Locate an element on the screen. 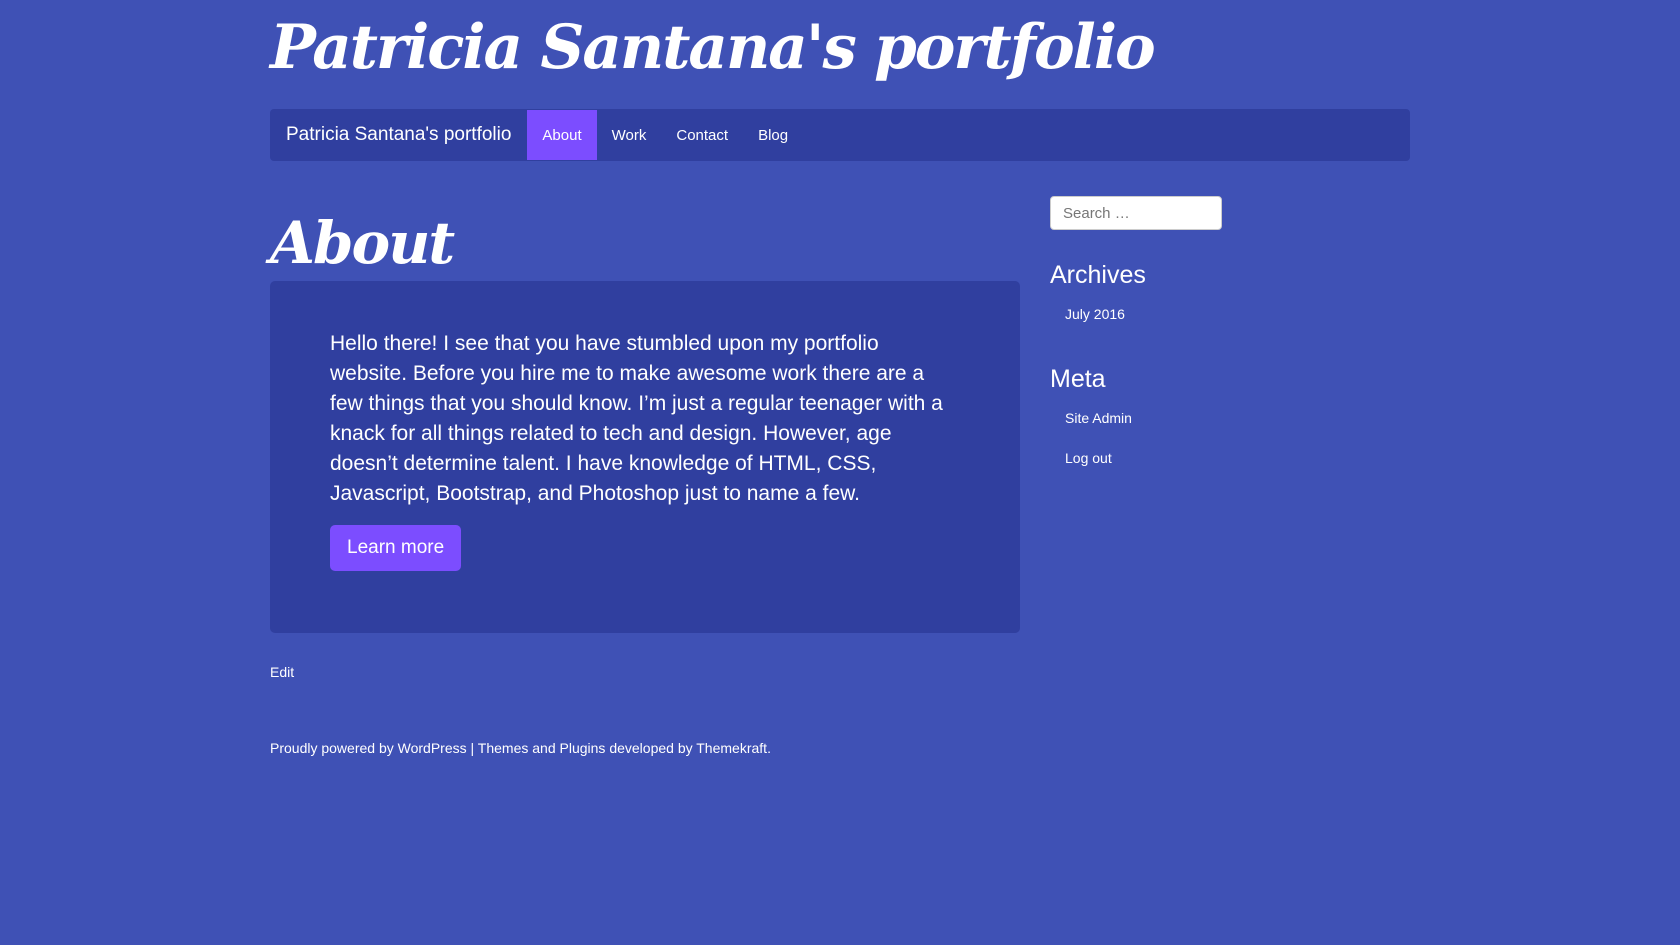  meta-widget: Meta Site Admin Log out is located at coordinates (1091, 416).